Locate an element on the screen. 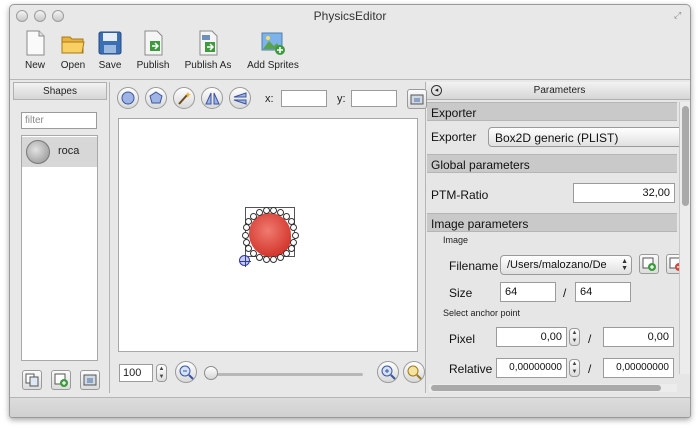 This screenshot has width=700, height=429. pixel-x-stepper: ▲ ▼ is located at coordinates (574, 337).